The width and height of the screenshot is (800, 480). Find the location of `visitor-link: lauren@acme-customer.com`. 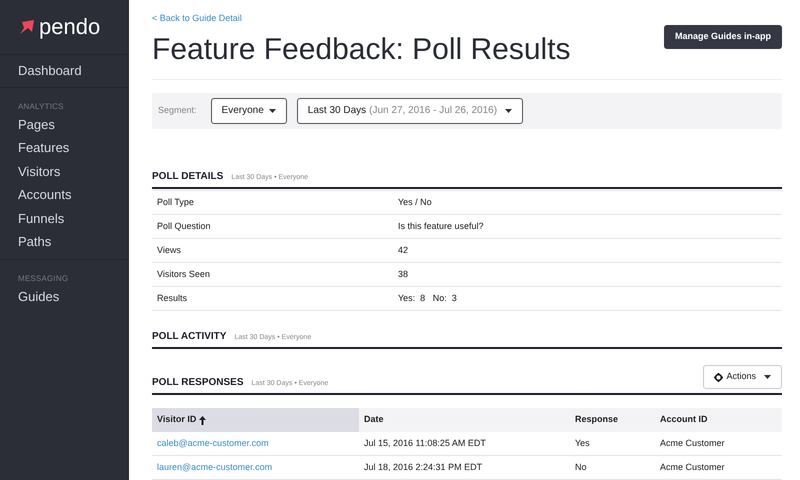

visitor-link: lauren@acme-customer.com is located at coordinates (255, 467).